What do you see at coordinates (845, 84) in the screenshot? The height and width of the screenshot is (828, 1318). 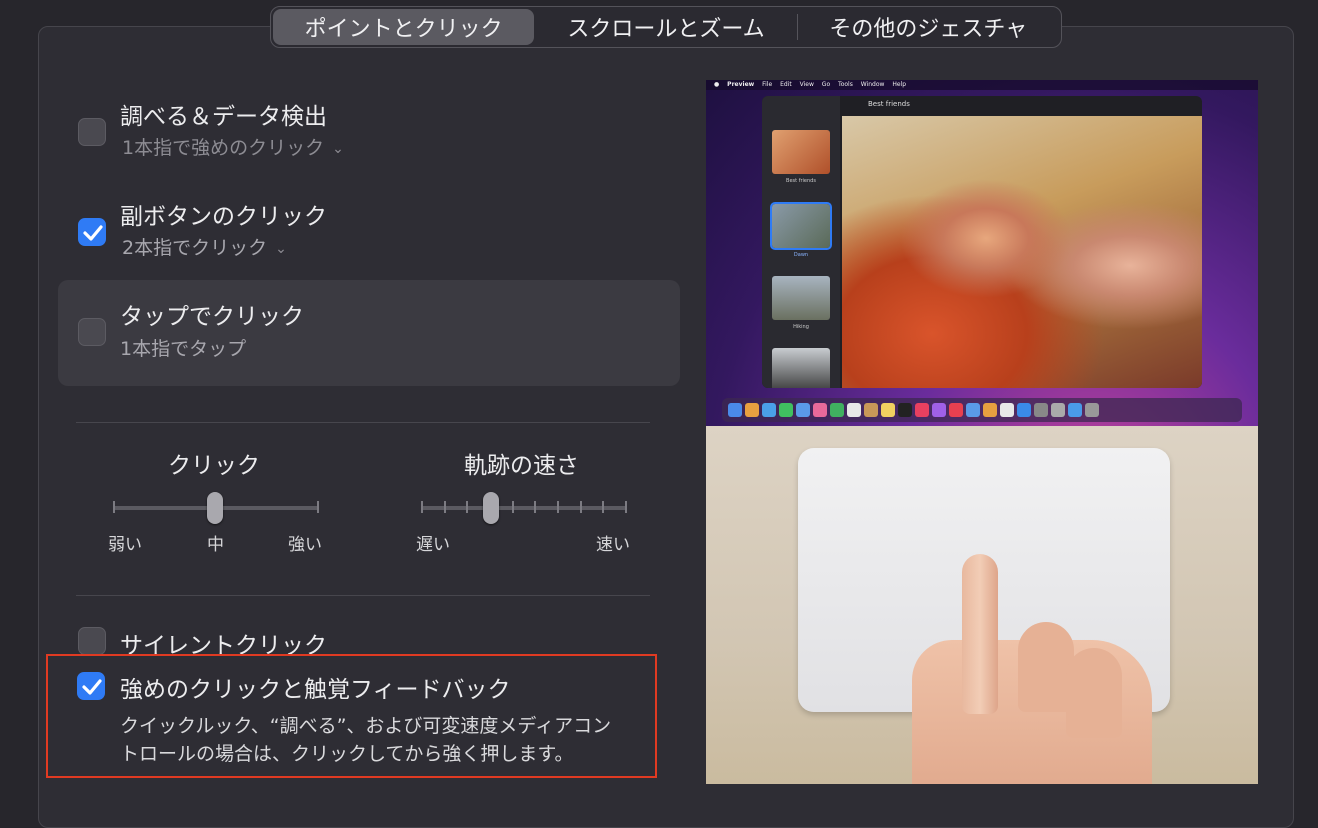 I see `menu-item: Tools` at bounding box center [845, 84].